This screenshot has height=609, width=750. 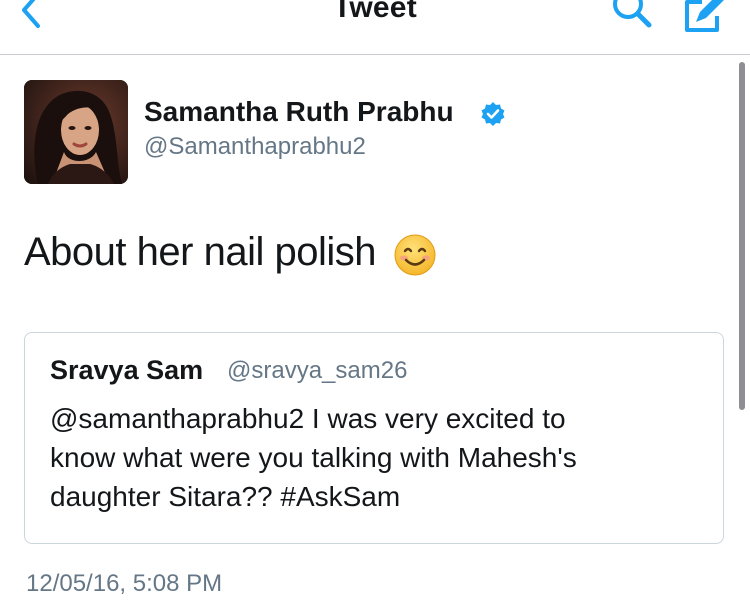 What do you see at coordinates (415, 255) in the screenshot?
I see `smiling-face-emoji-icon` at bounding box center [415, 255].